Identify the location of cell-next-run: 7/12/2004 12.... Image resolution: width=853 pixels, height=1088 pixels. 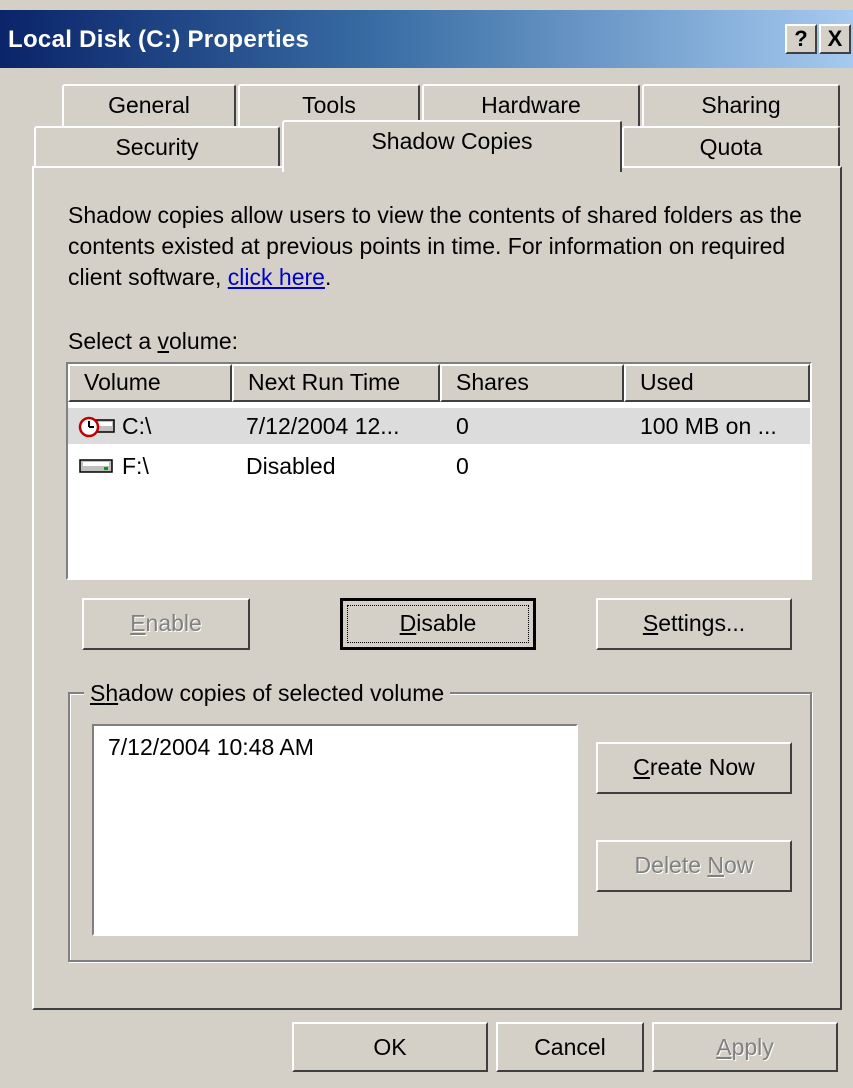
(323, 426).